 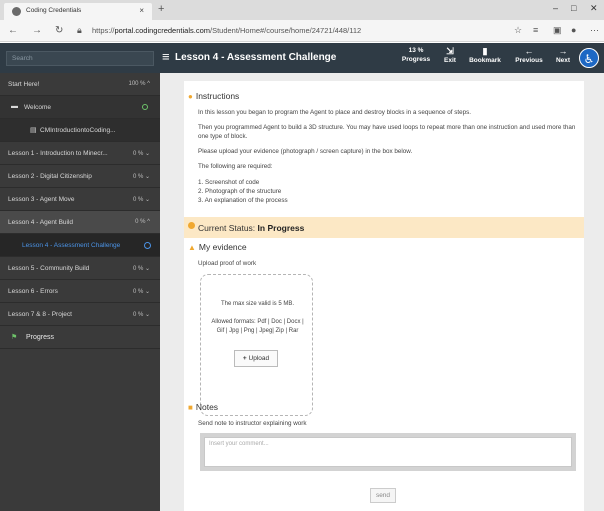 What do you see at coordinates (384, 227) in the screenshot?
I see `status-banner: Current Status: In Progress` at bounding box center [384, 227].